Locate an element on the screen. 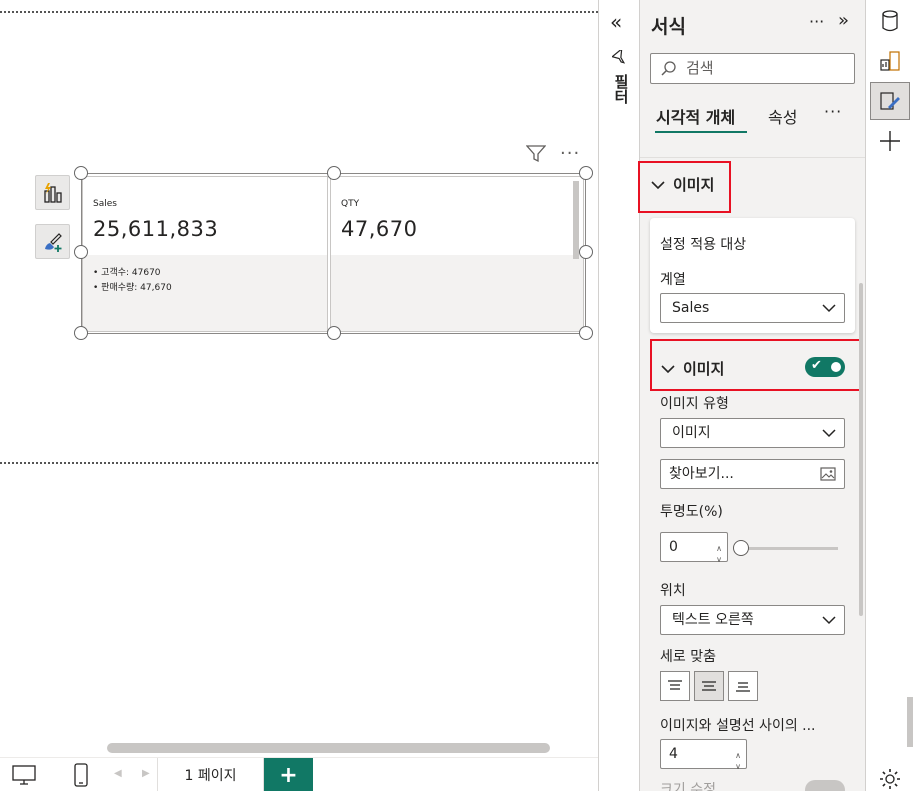  card-bullet: • 고객수: 47670 is located at coordinates (127, 273).